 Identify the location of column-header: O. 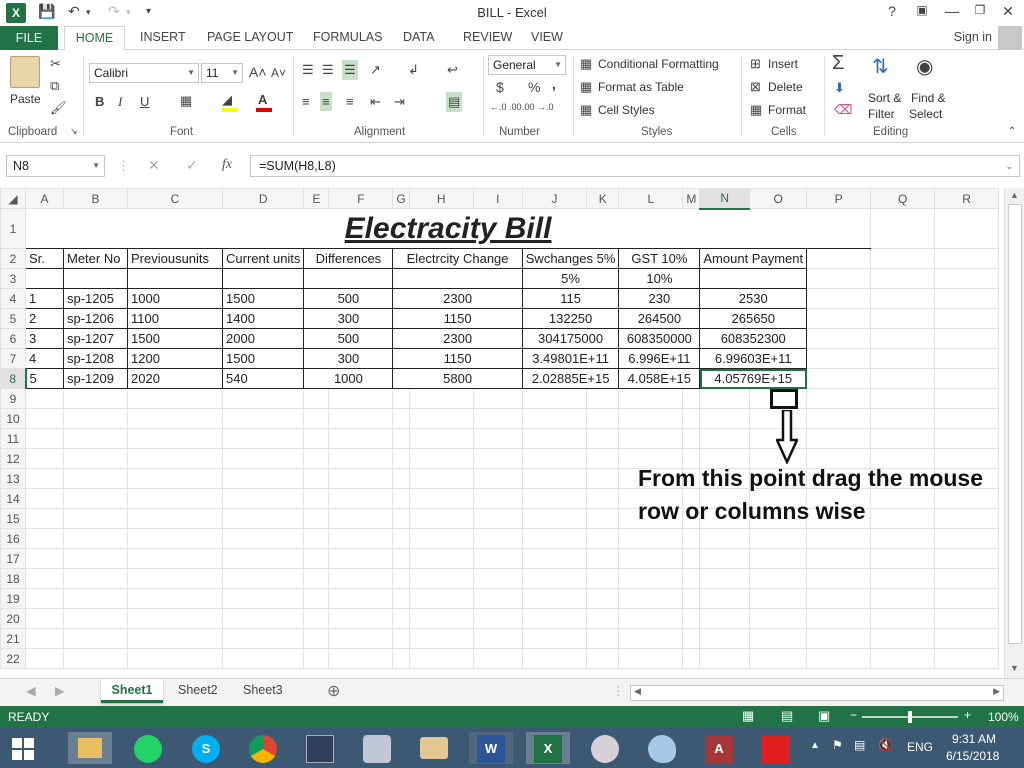
(778, 198).